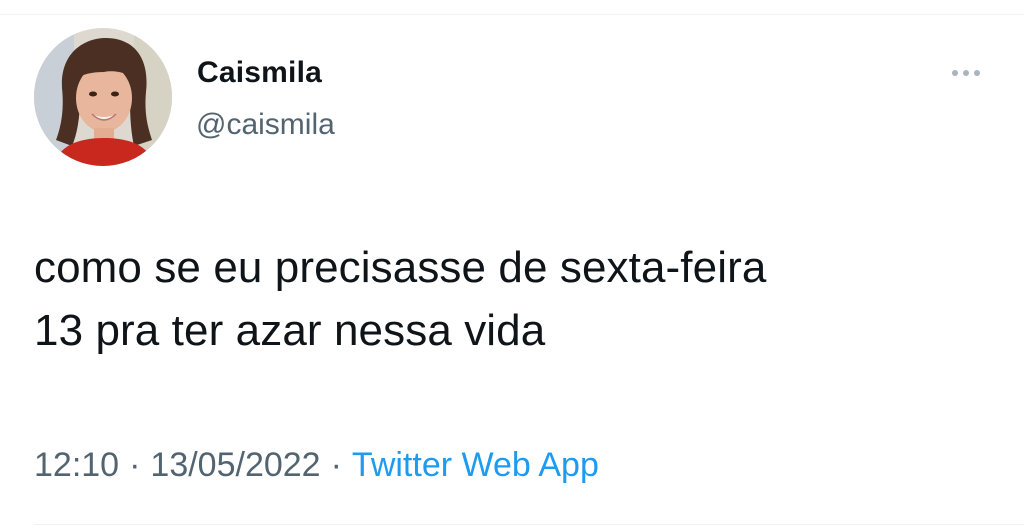 This screenshot has width=1024, height=531. I want to click on tweet-date: 13/05/2022, so click(235, 465).